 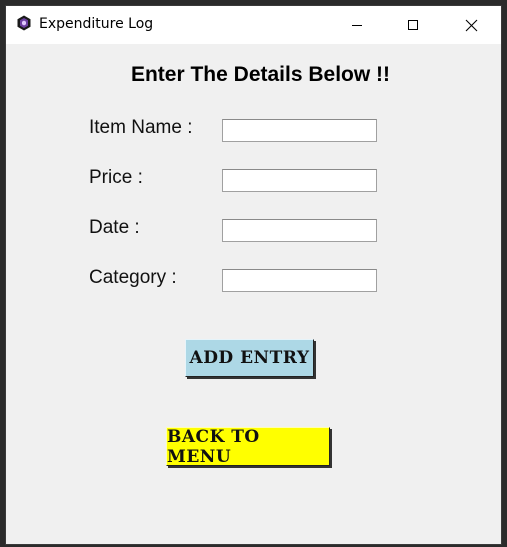 I want to click on form-heading: Enter The Details Below !!, so click(x=260, y=74).